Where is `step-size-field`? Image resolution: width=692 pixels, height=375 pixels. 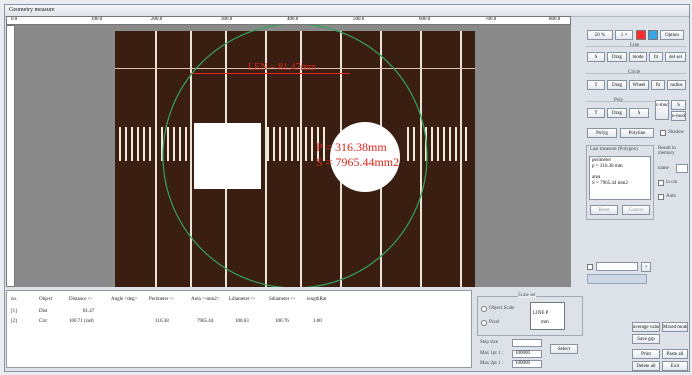 step-size-field is located at coordinates (527, 343).